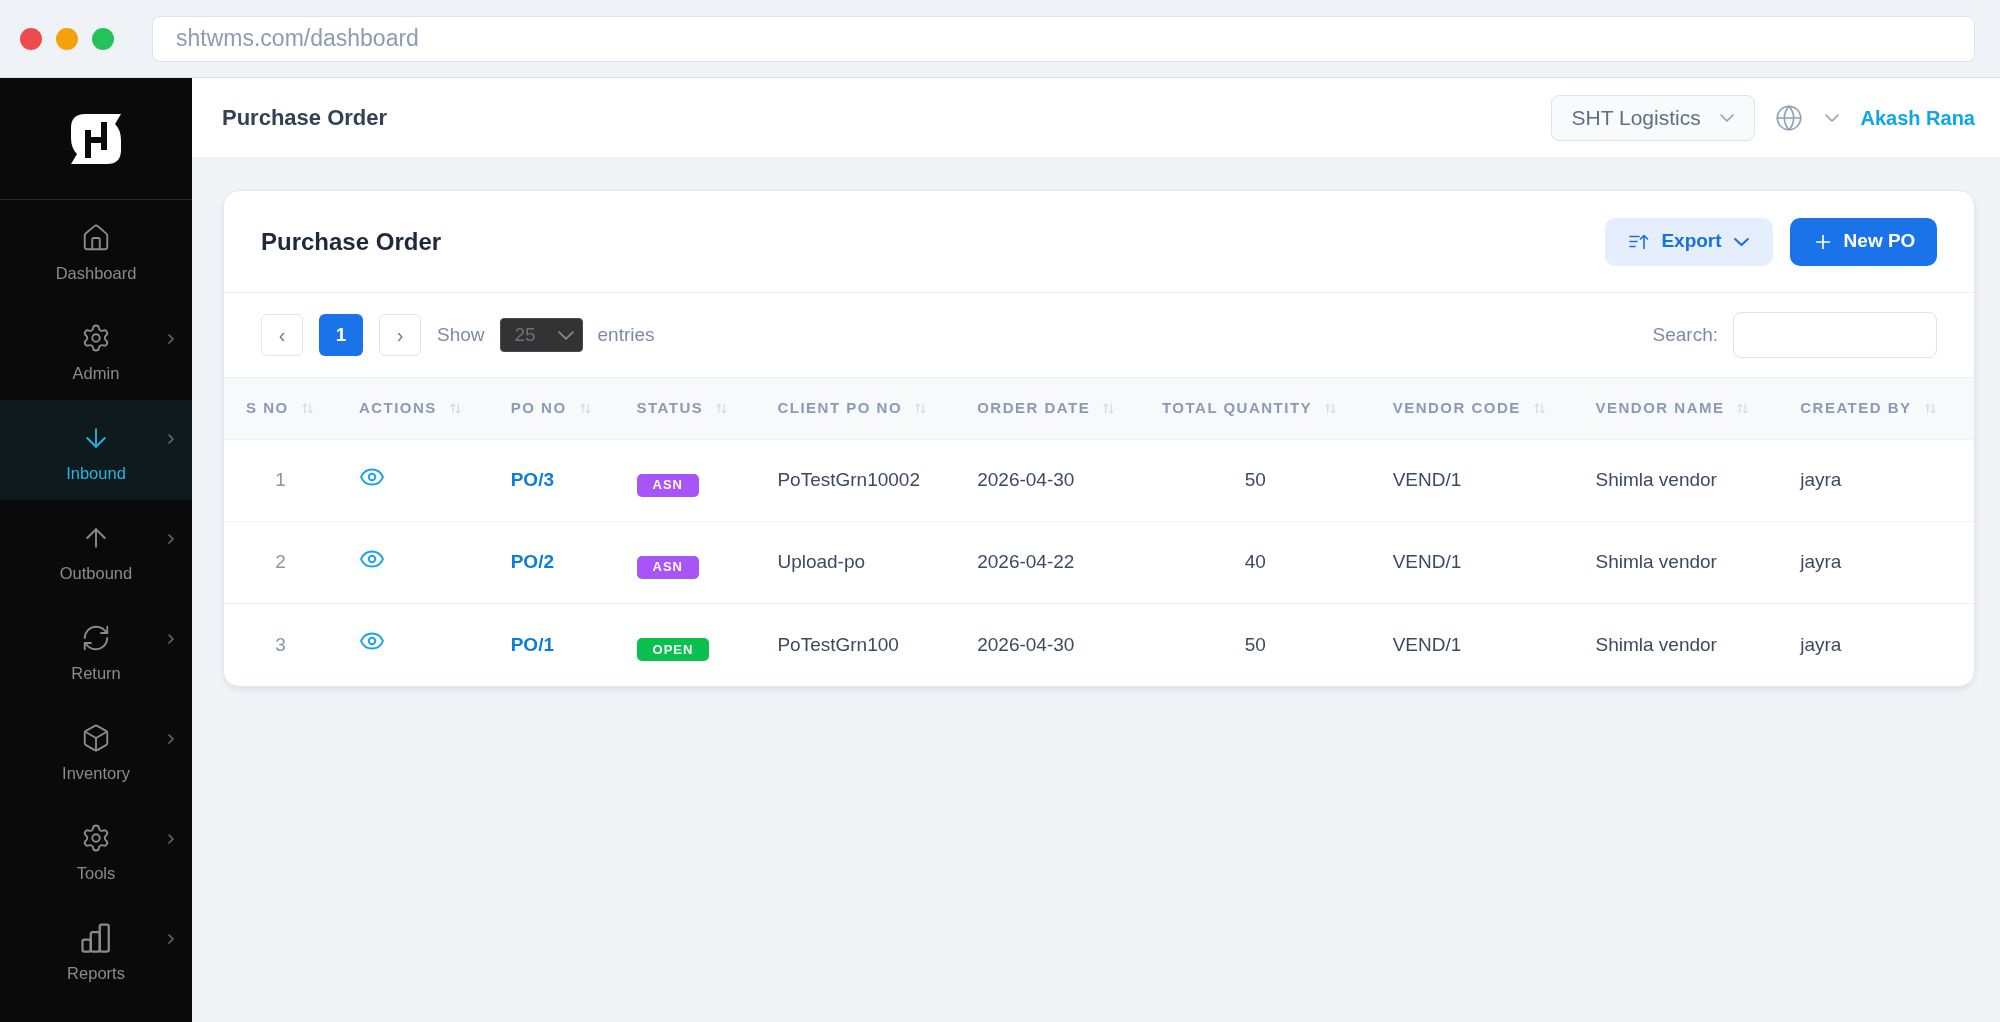  Describe the element at coordinates (838, 644) in the screenshot. I see `table-cell-text: PoTestGrn100` at that location.